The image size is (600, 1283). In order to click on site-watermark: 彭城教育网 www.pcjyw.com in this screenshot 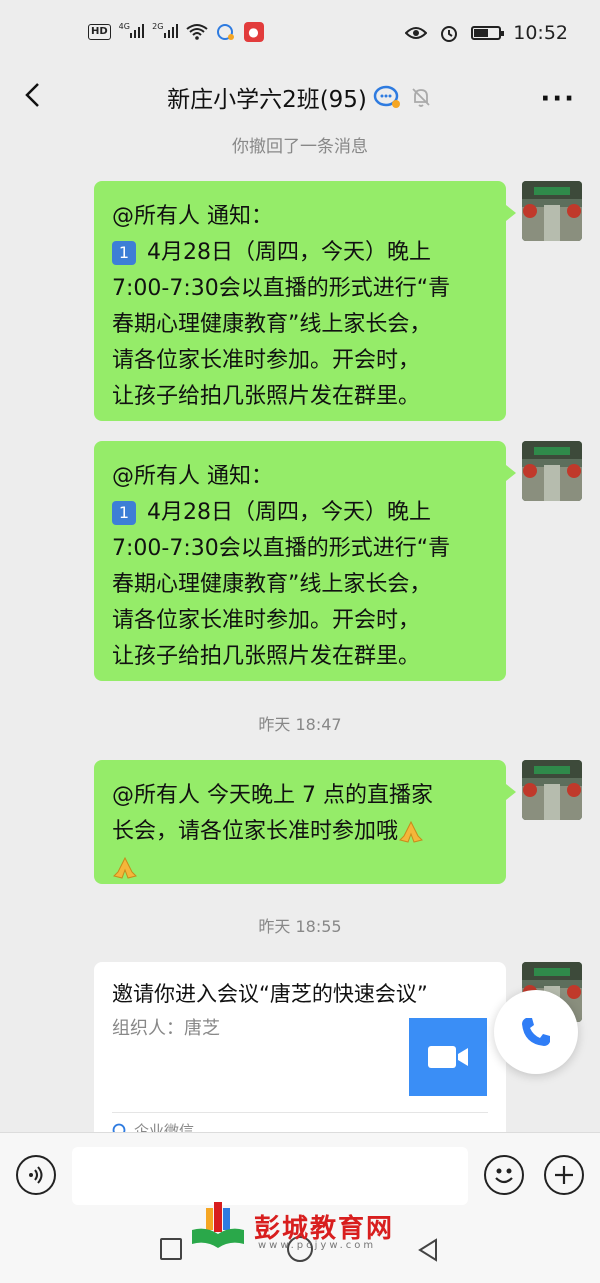, I will do `click(308, 1226)`.